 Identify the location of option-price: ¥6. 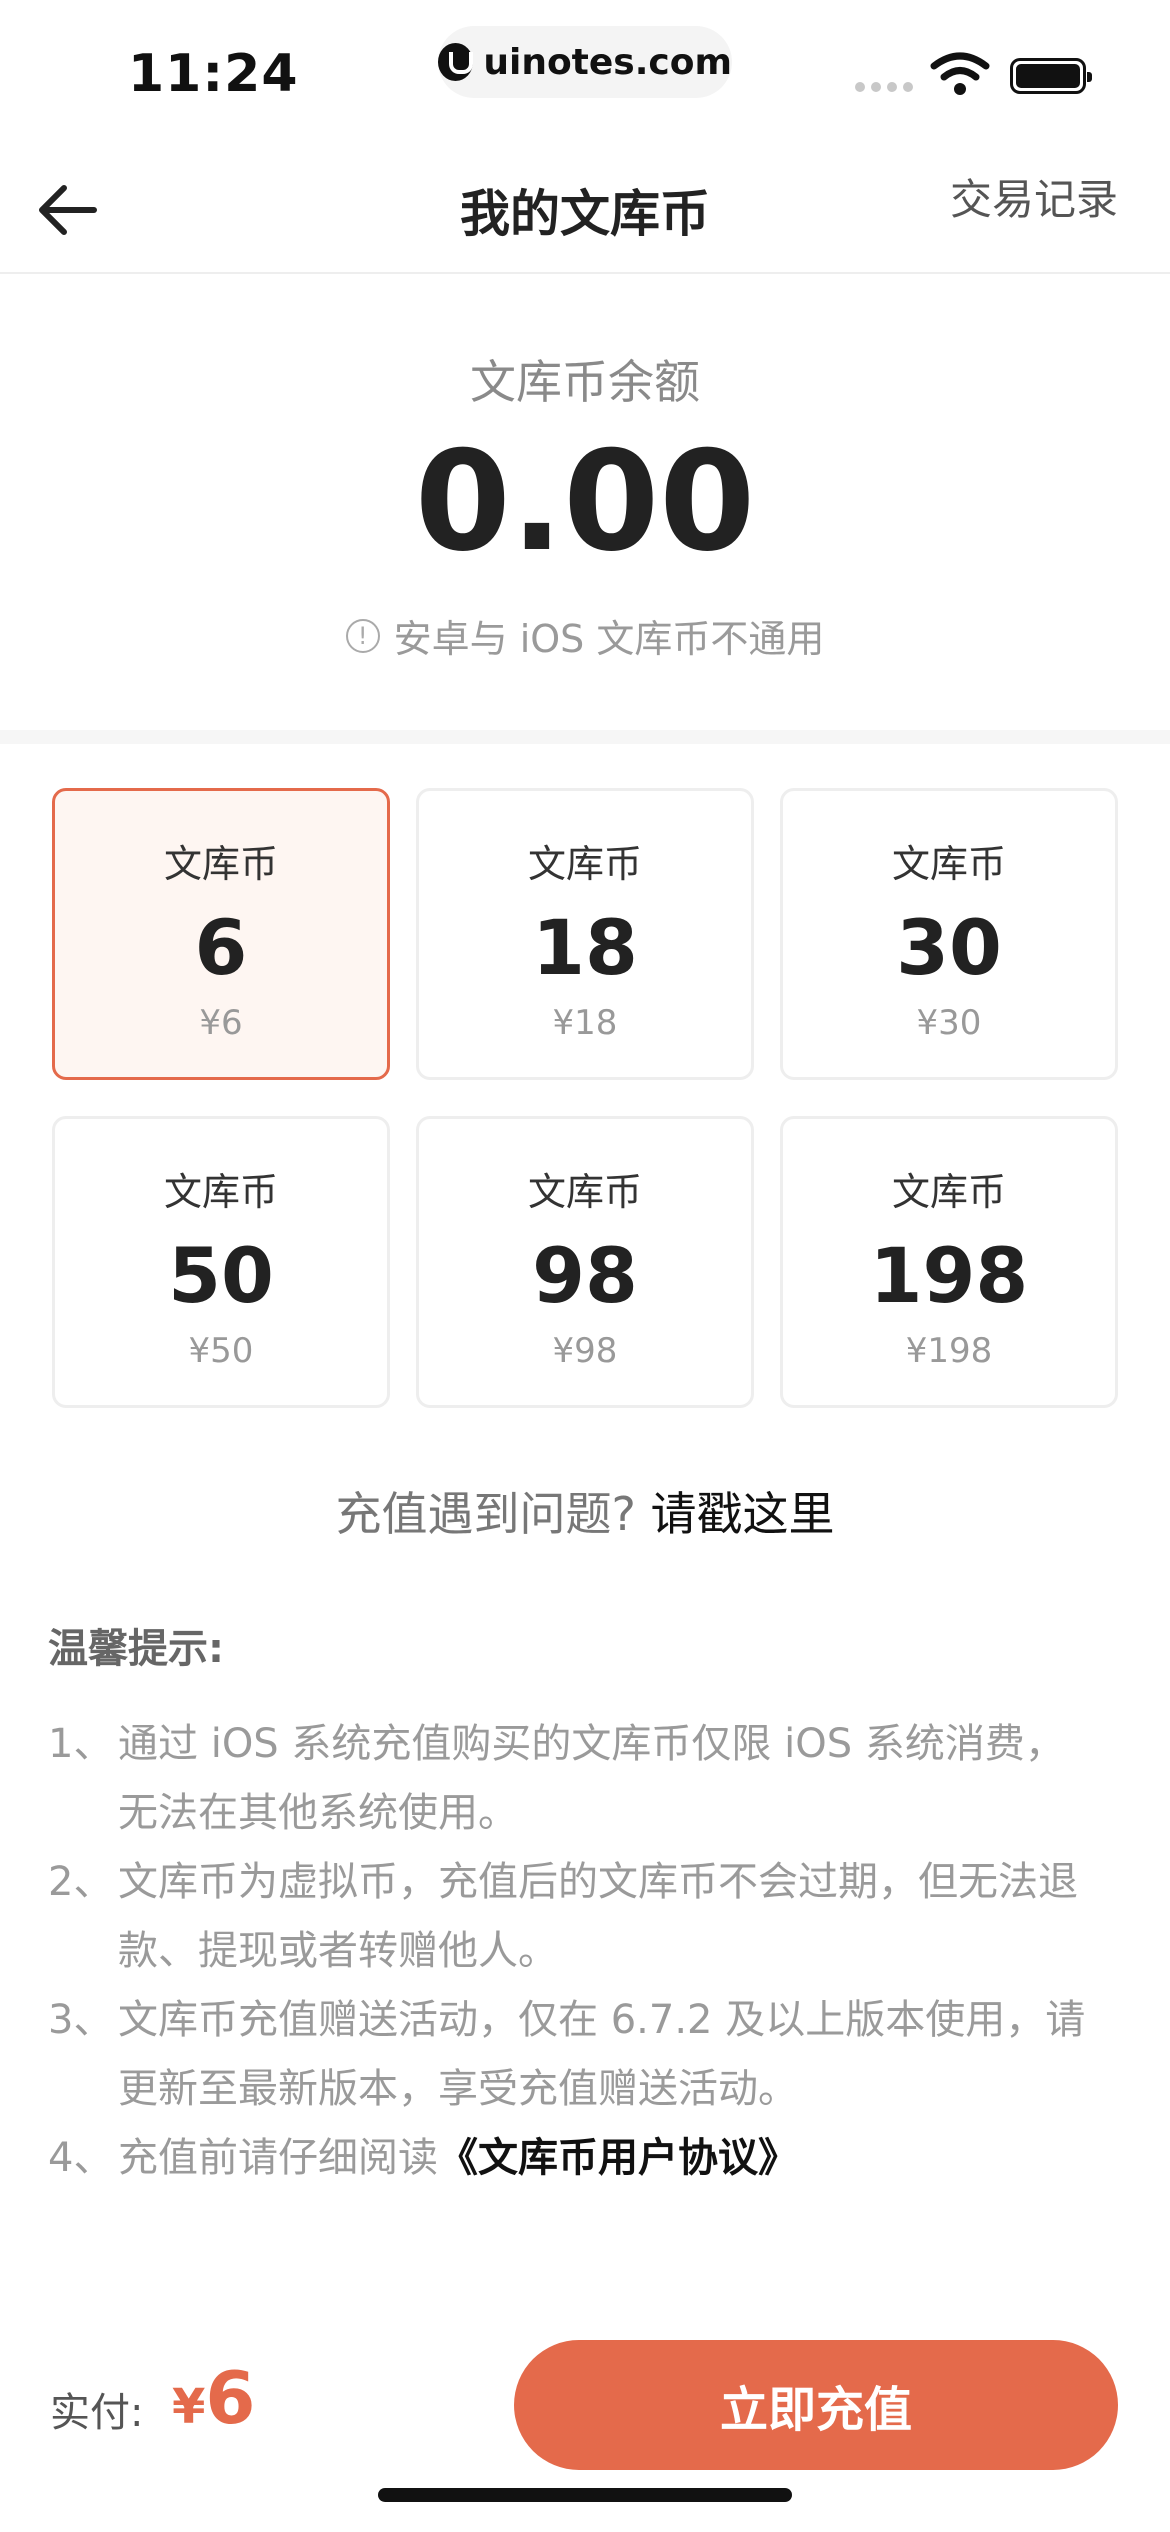
(221, 1023).